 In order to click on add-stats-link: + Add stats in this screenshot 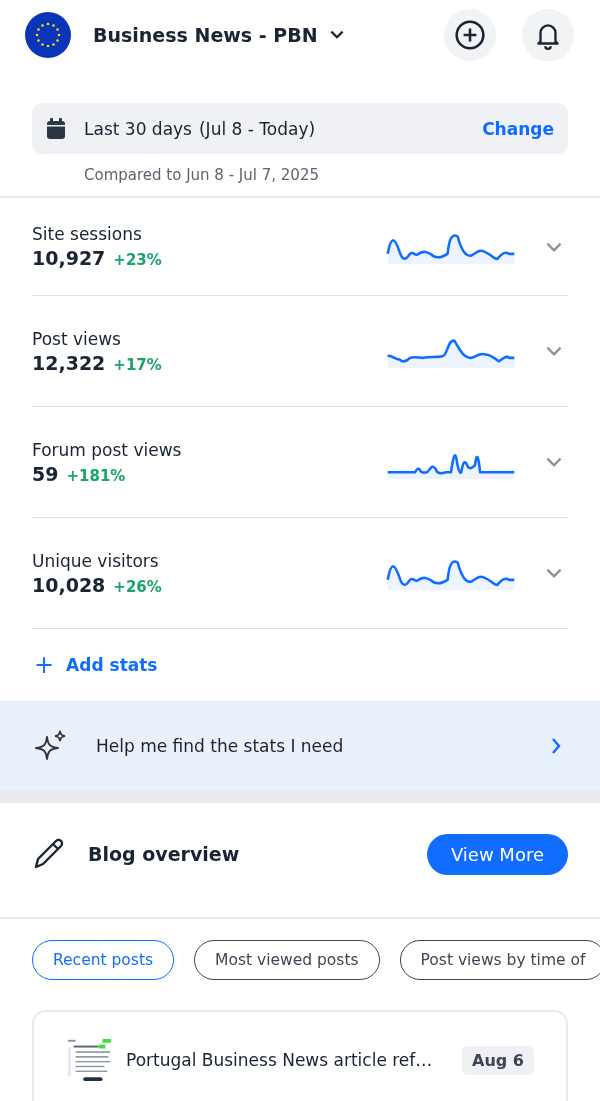, I will do `click(96, 665)`.